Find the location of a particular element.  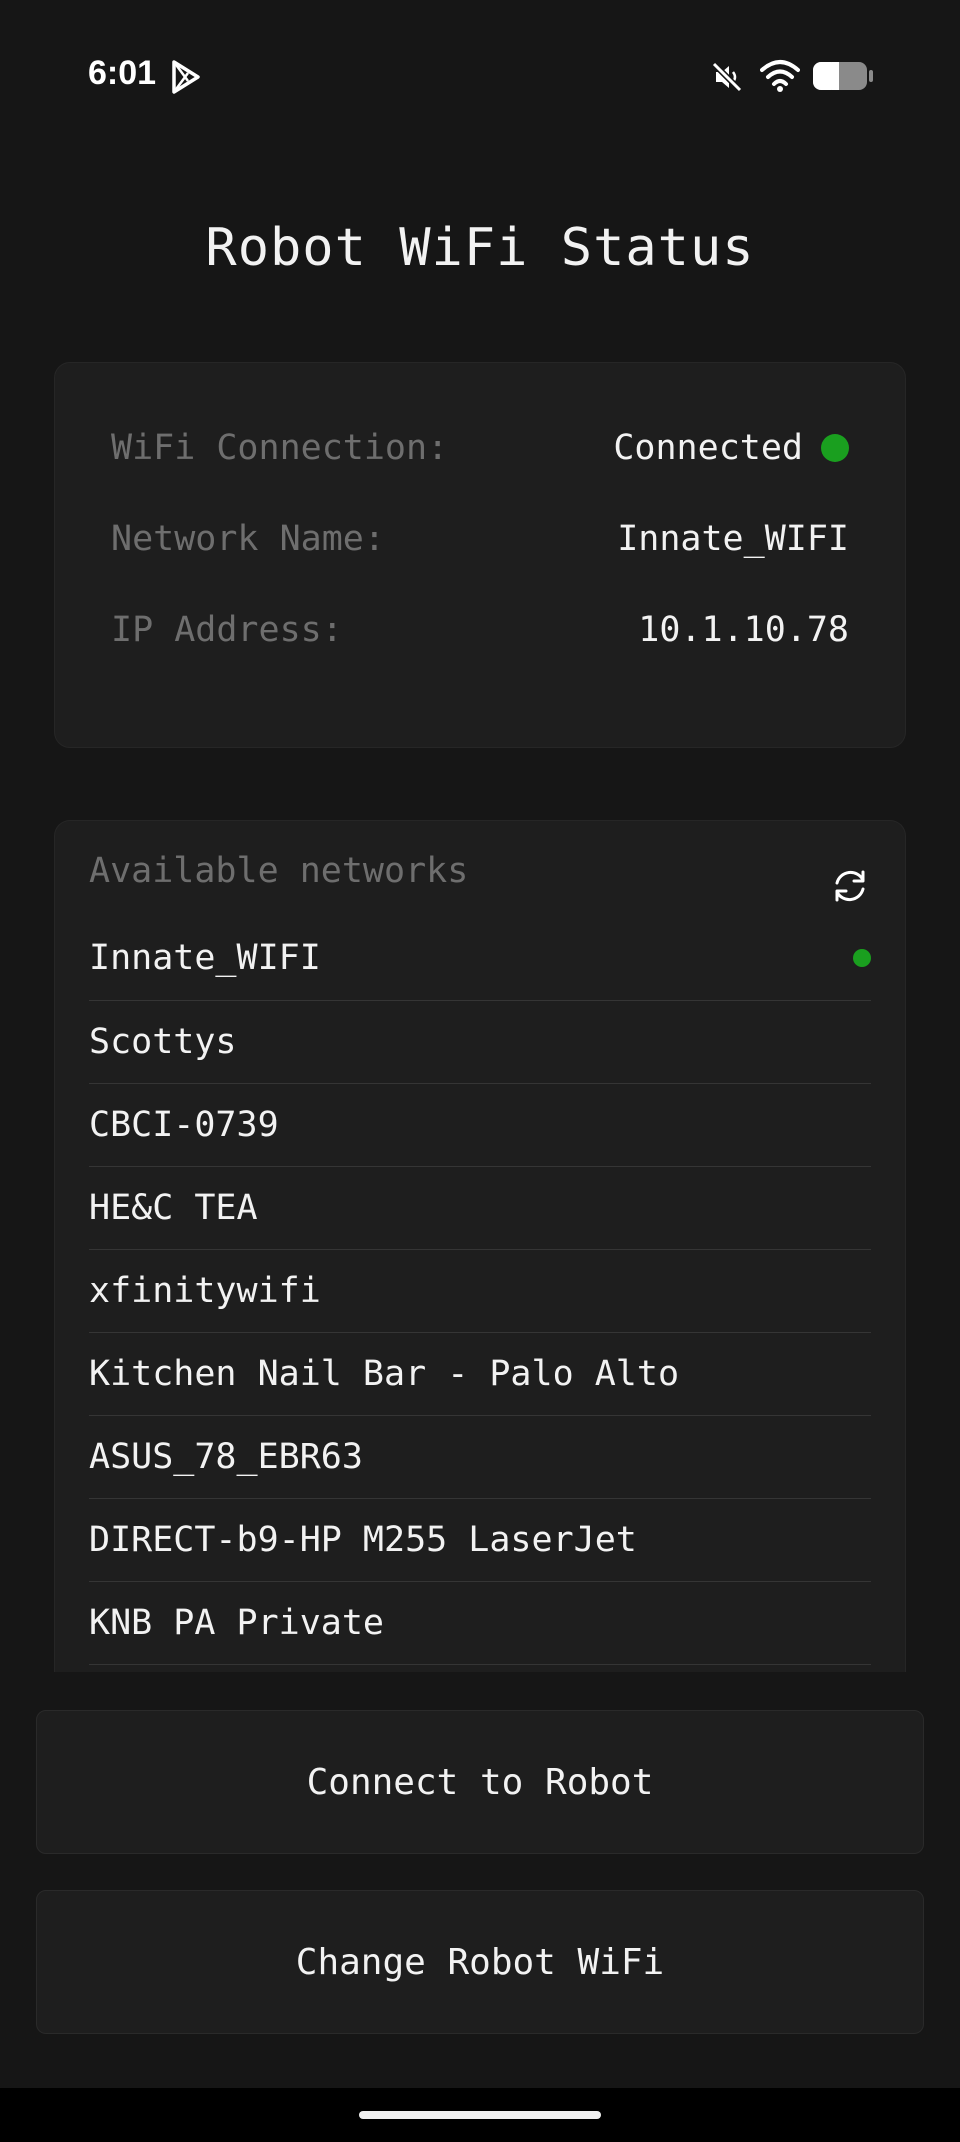

network-item: xfinitywifi is located at coordinates (480, 1291).